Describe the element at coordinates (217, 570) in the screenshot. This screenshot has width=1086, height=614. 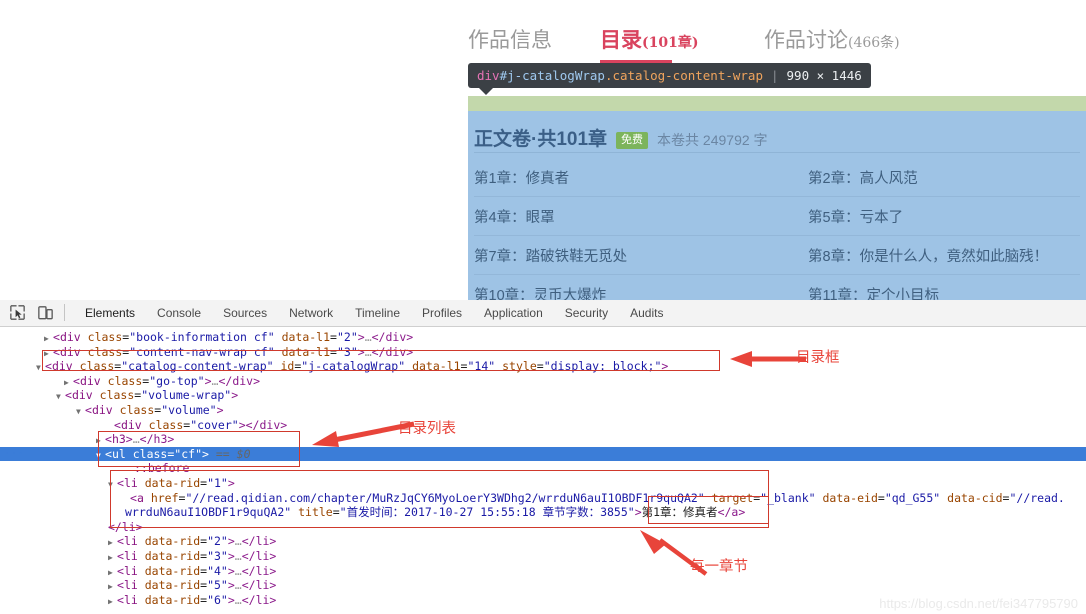
I see `attr-value: "4"` at that location.